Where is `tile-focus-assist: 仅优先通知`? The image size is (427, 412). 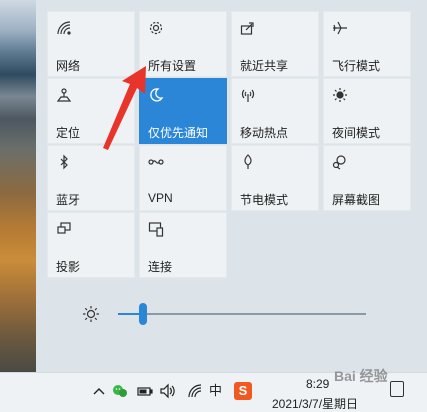
tile-focus-assist: 仅优先通知 is located at coordinates (183, 111).